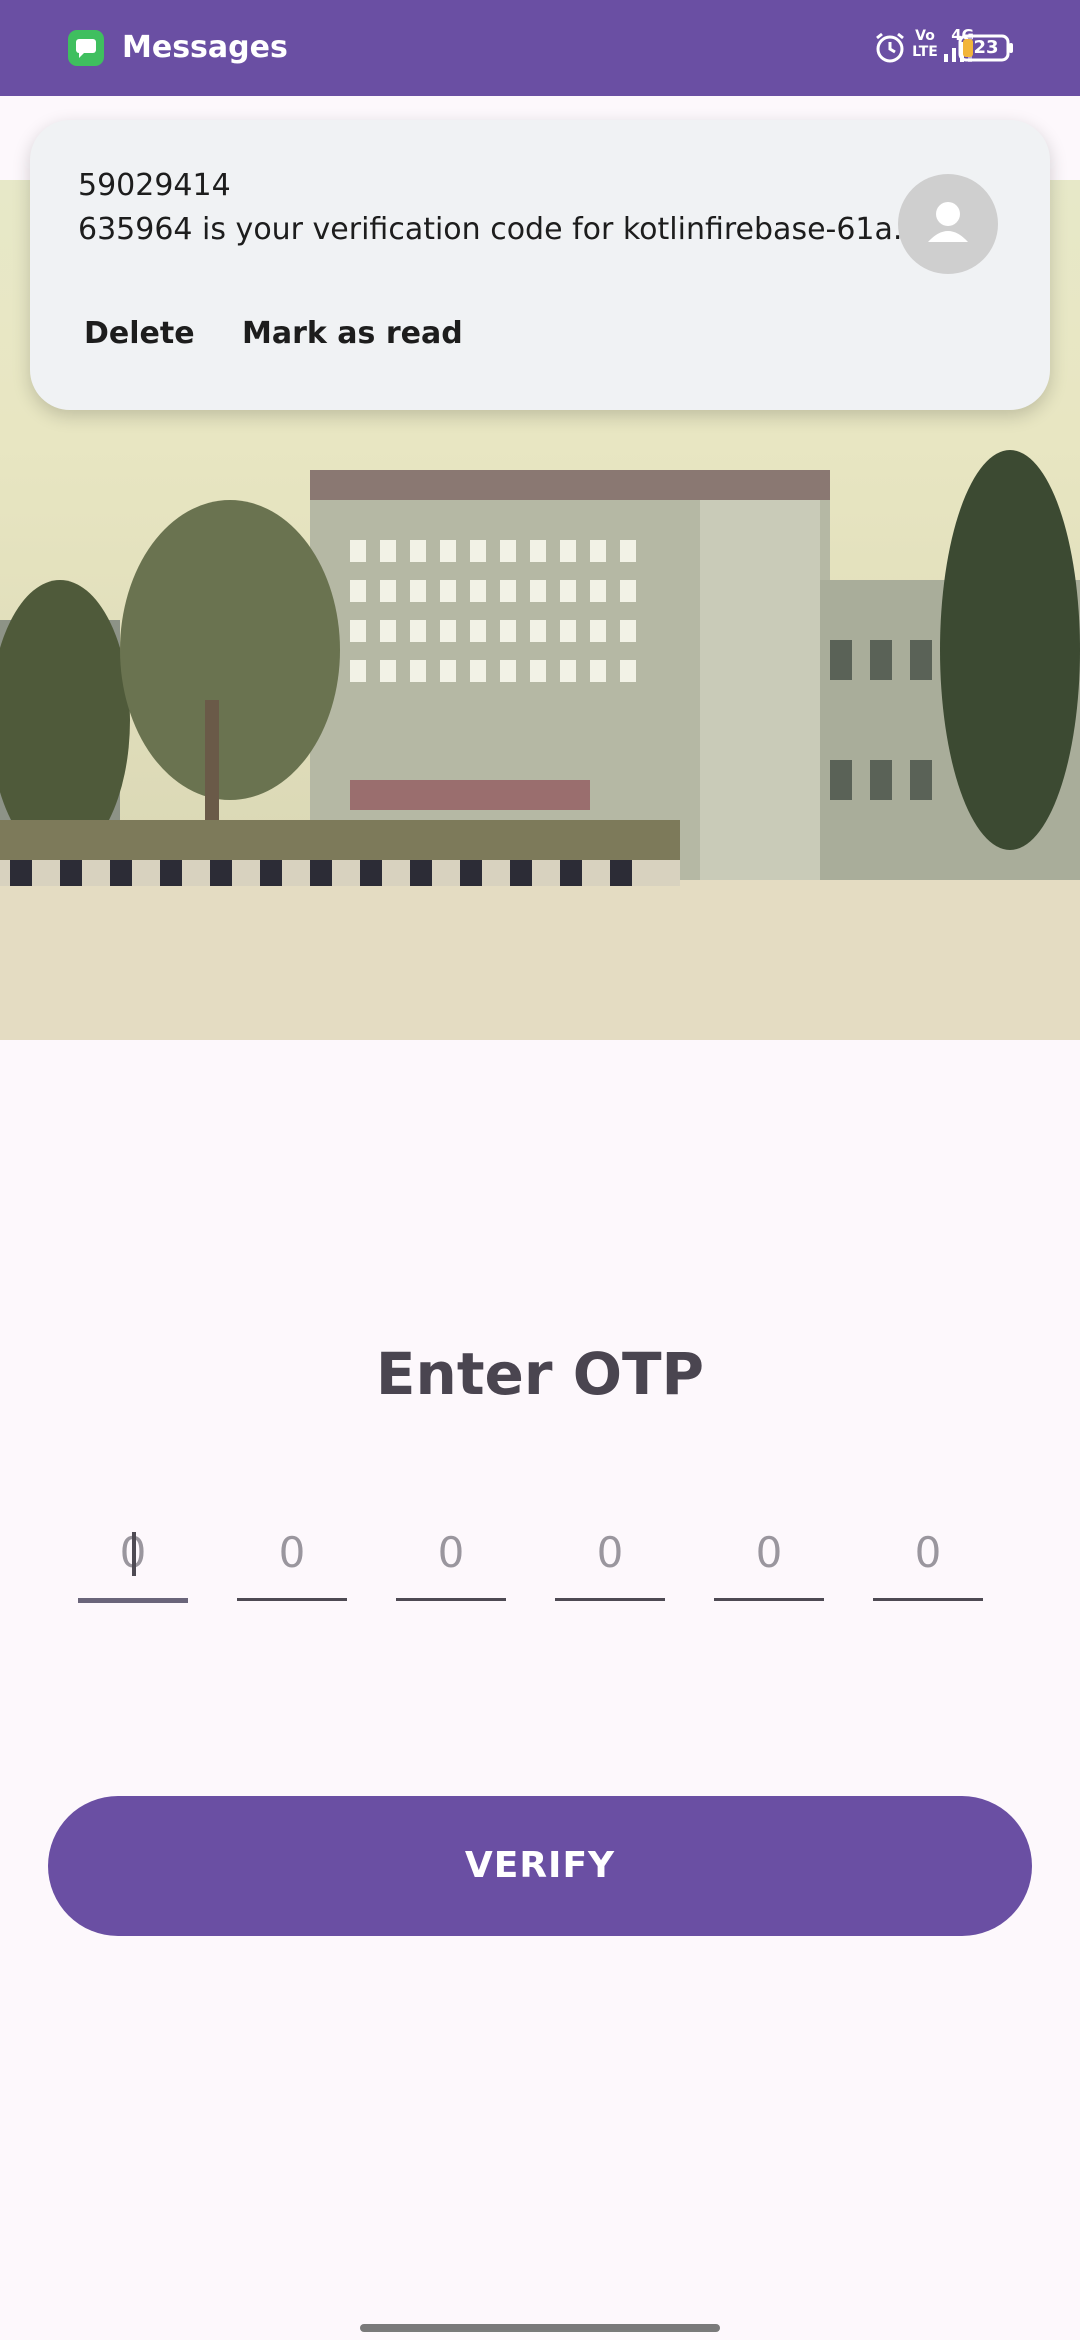 The width and height of the screenshot is (1080, 2340). What do you see at coordinates (139, 333) in the screenshot?
I see `delete-button: Delete` at bounding box center [139, 333].